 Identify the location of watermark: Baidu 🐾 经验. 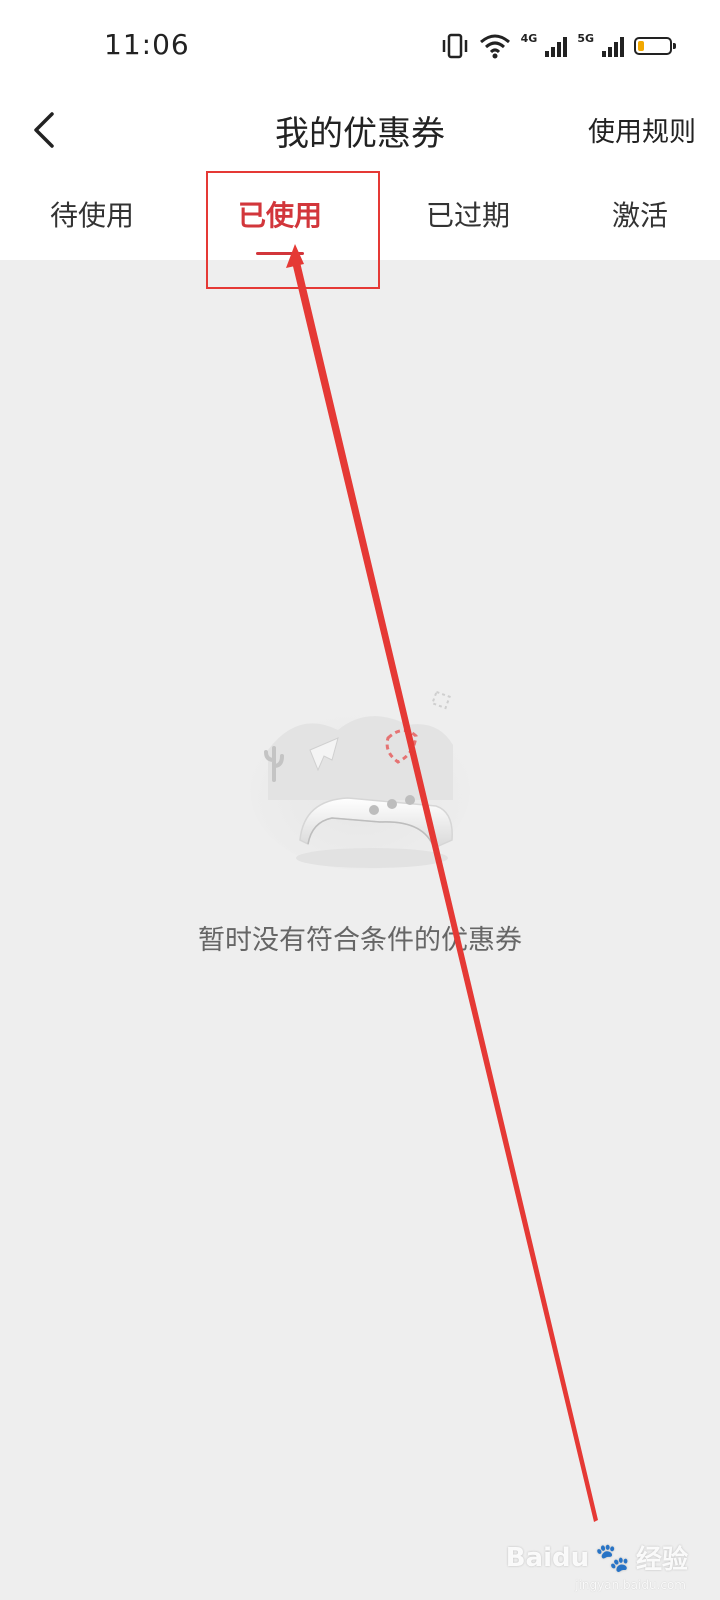
(597, 1557).